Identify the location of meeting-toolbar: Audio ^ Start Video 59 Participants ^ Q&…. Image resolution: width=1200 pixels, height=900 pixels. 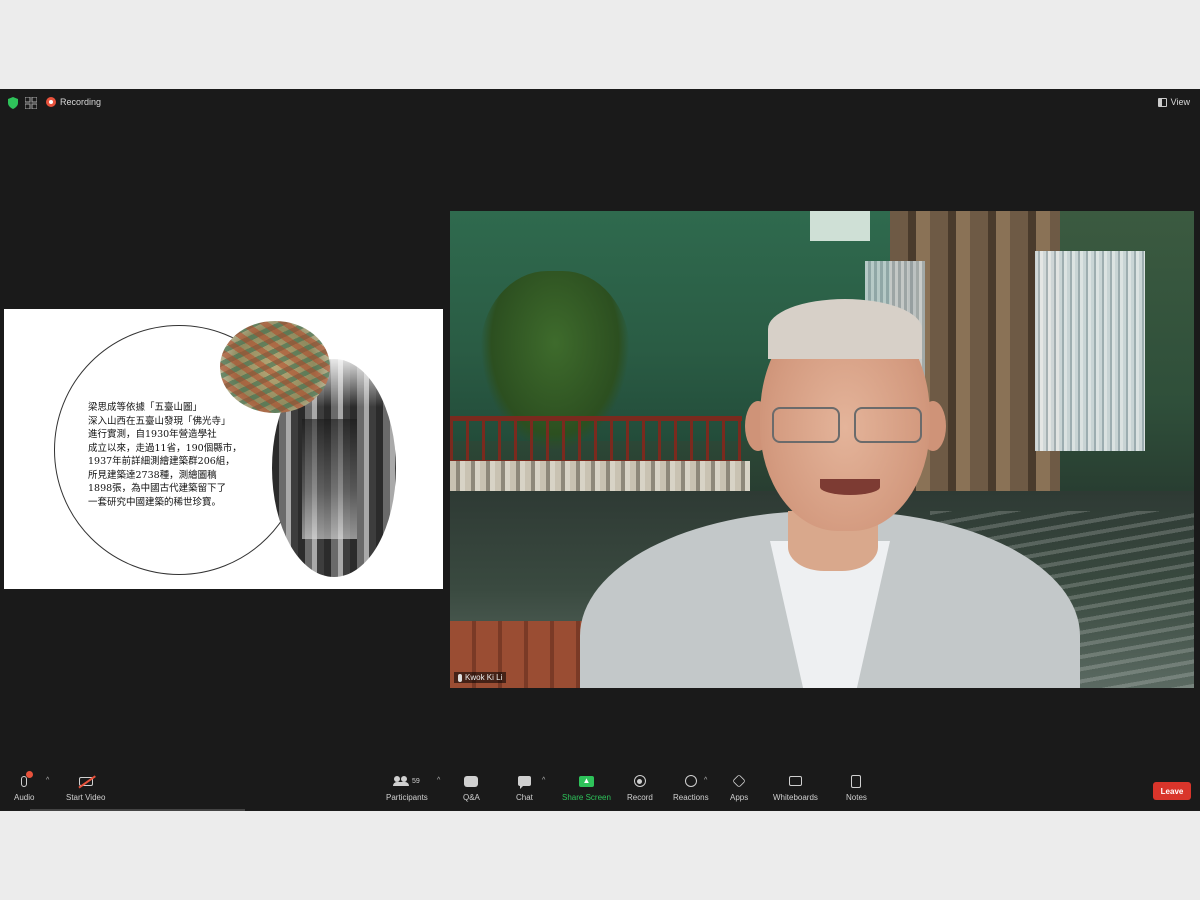
(600, 790).